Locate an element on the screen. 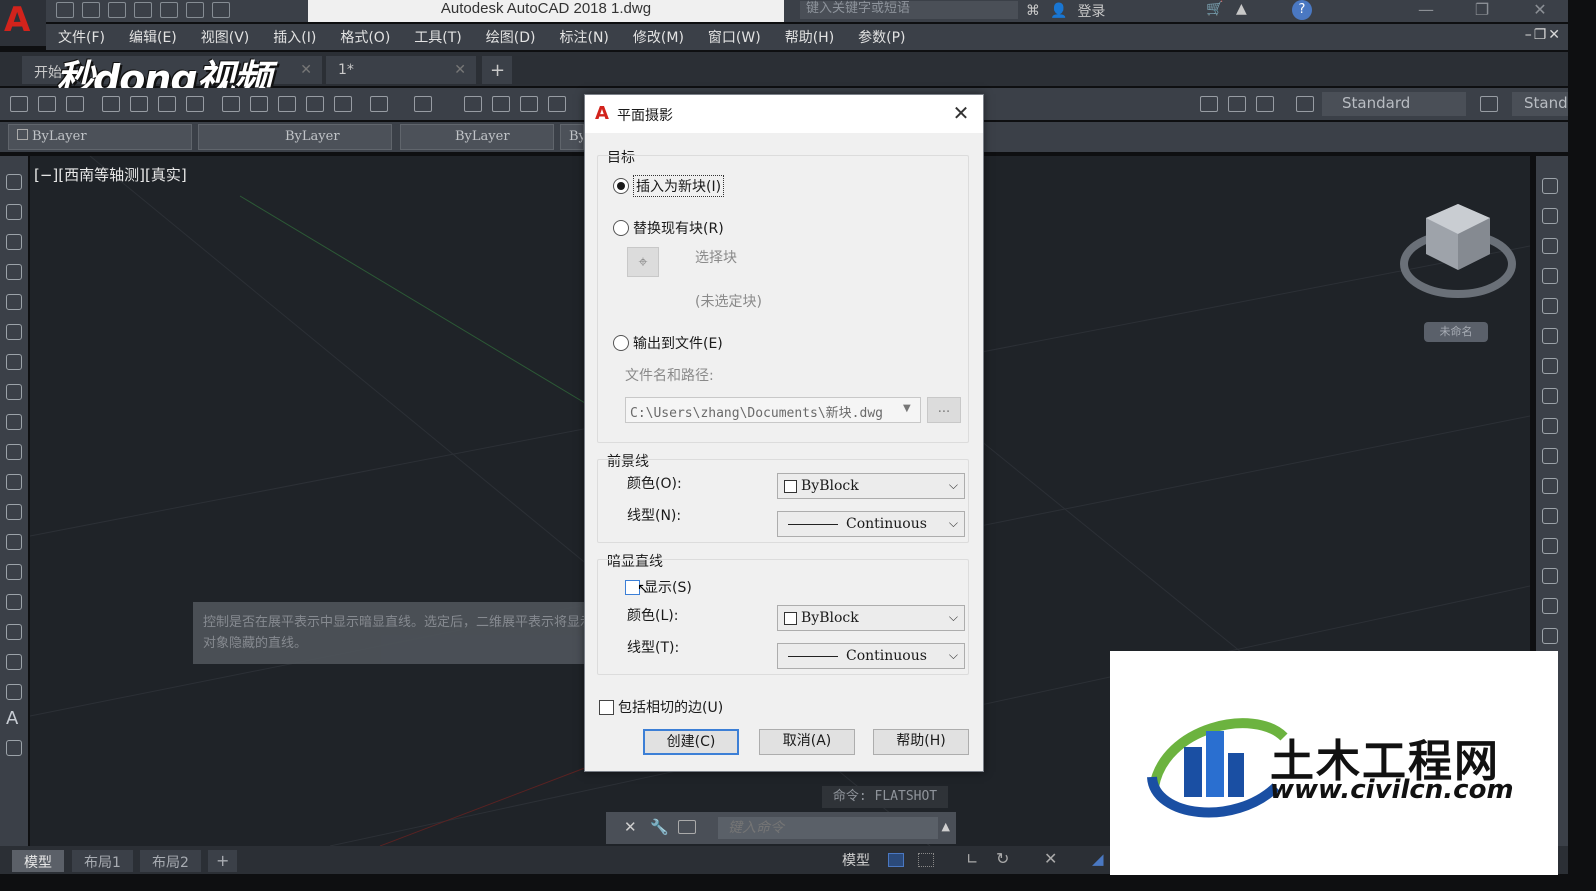 The height and width of the screenshot is (891, 1596). paste-icon is located at coordinates (287, 104).